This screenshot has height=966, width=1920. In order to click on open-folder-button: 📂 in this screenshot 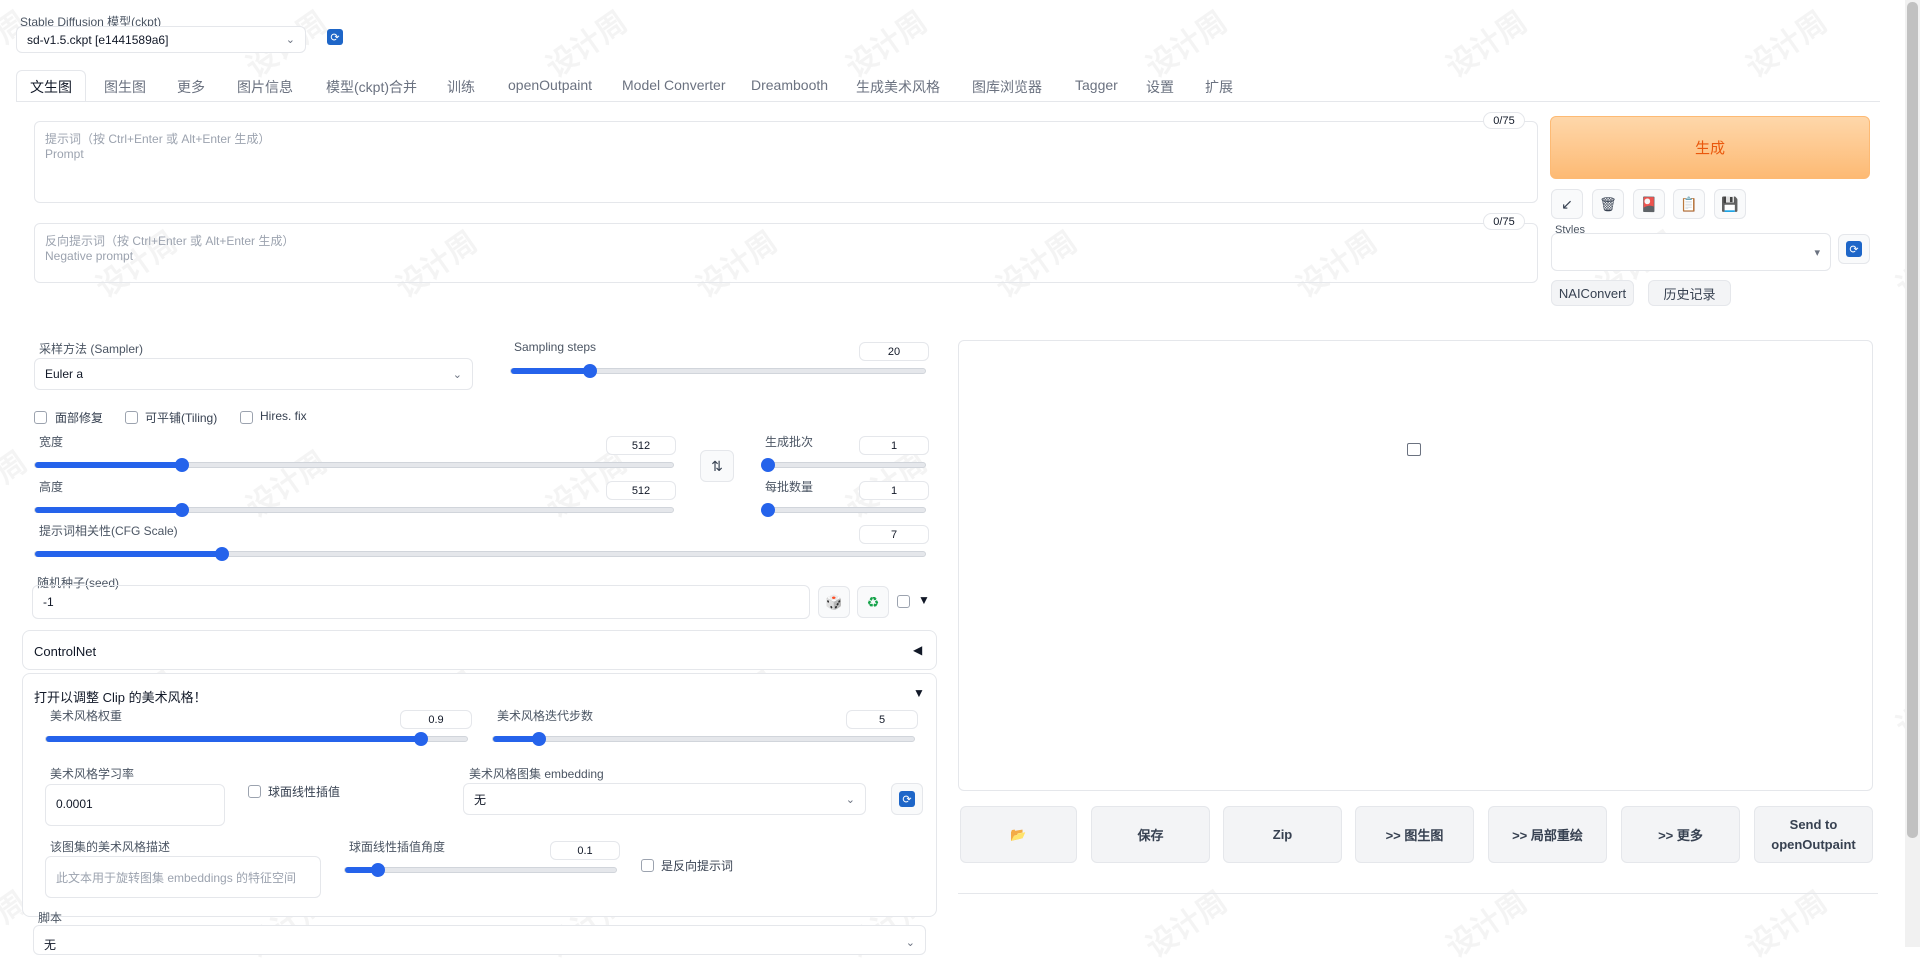, I will do `click(1018, 834)`.